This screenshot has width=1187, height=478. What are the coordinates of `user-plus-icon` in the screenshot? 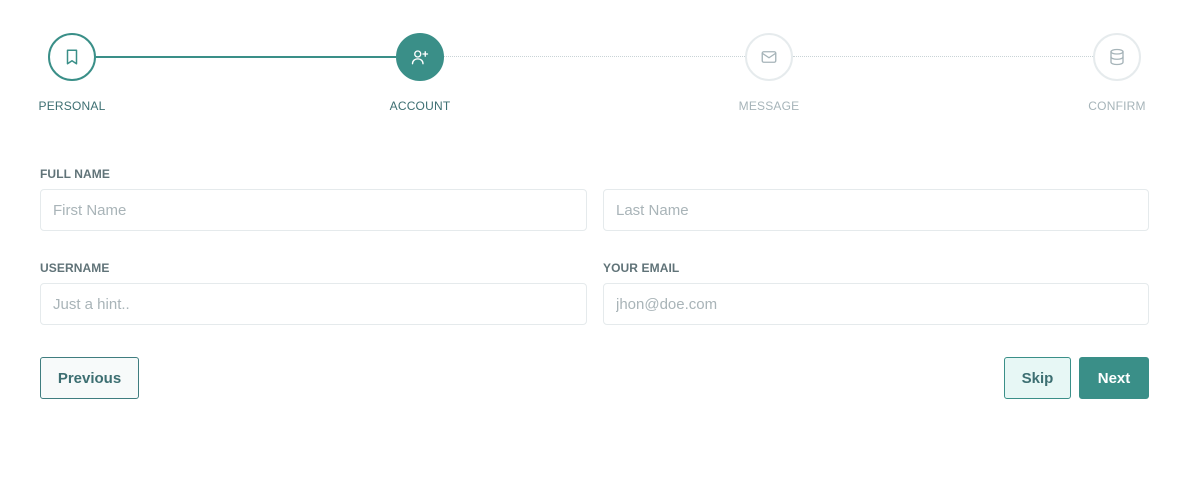 It's located at (420, 57).